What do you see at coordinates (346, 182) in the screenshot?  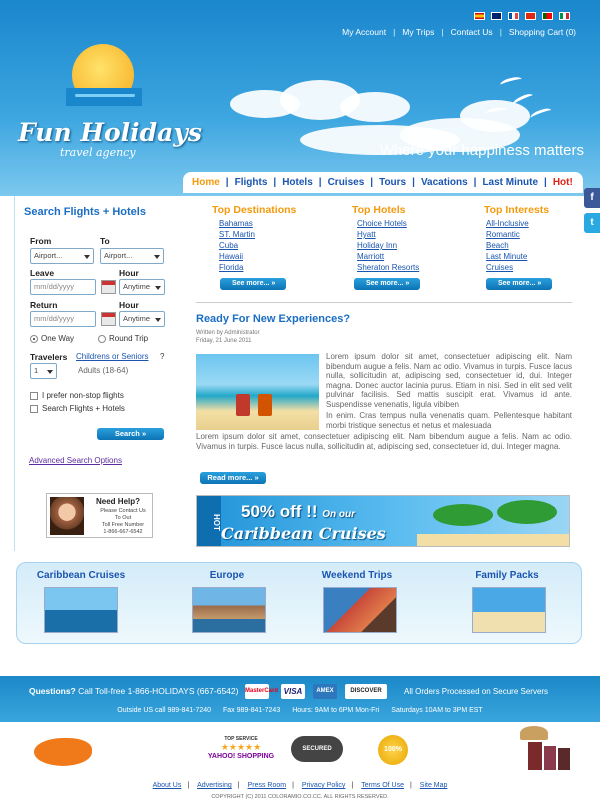 I see `nav-cruises: Cruises` at bounding box center [346, 182].